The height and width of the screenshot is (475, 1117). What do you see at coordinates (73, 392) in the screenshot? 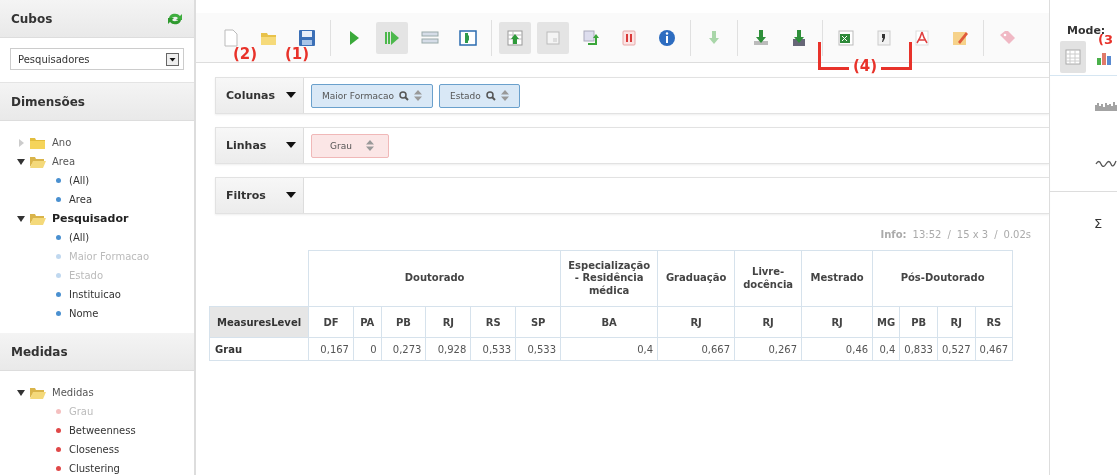
I see `tree-item: Medidas` at bounding box center [73, 392].